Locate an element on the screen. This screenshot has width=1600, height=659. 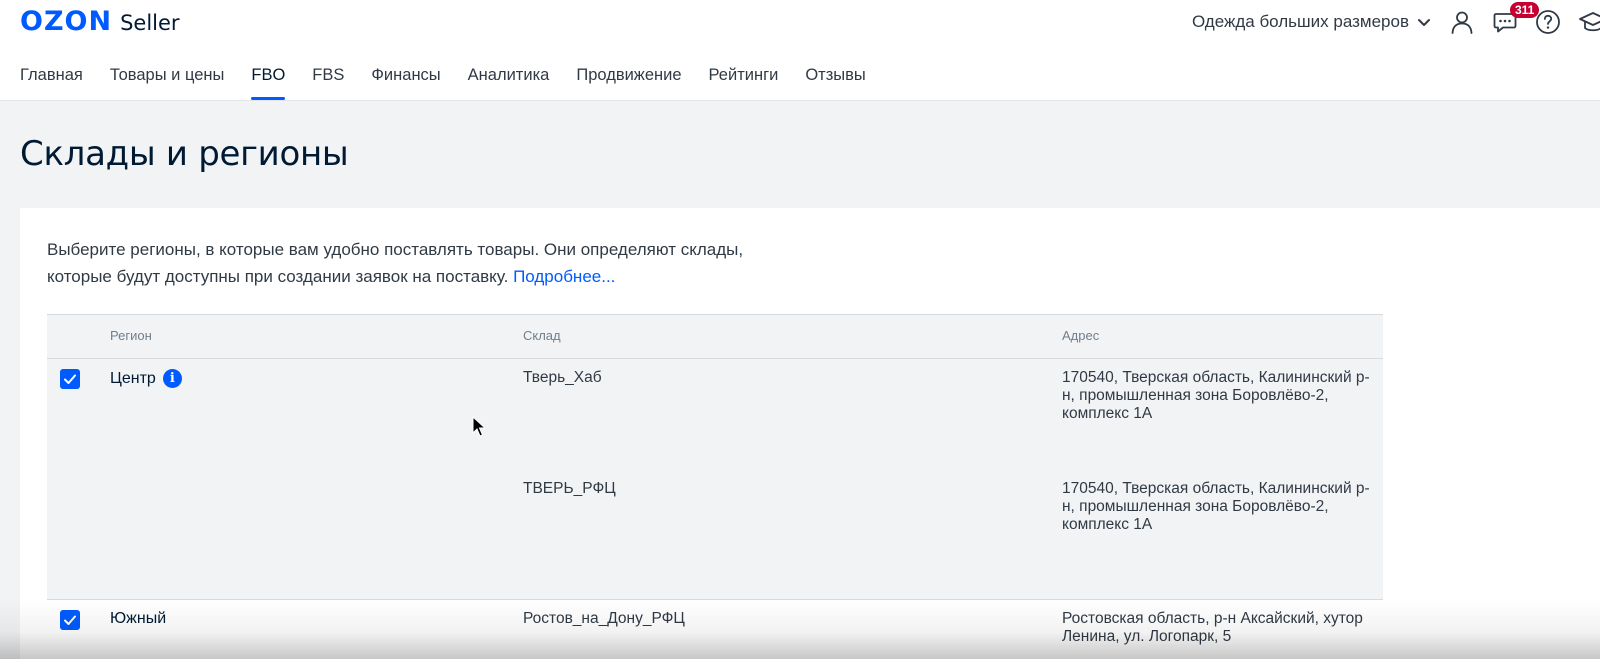
logo-product: Seller is located at coordinates (150, 23).